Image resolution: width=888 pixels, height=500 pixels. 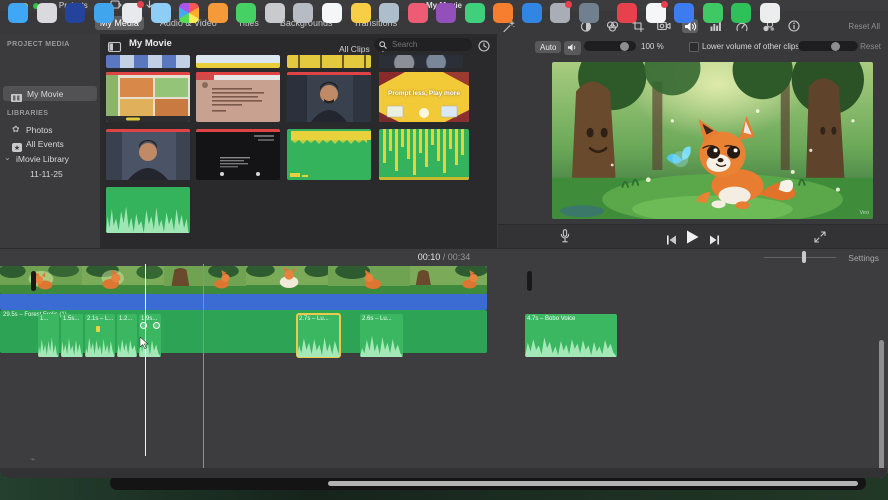 I want to click on audio-clip-bobo-voice: 4.7s – Bobo Voice, so click(x=571, y=335).